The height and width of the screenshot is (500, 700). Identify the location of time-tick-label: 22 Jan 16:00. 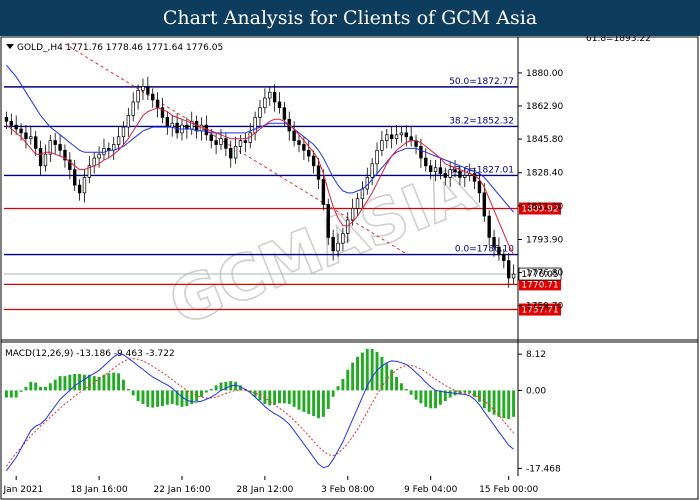
(181, 490).